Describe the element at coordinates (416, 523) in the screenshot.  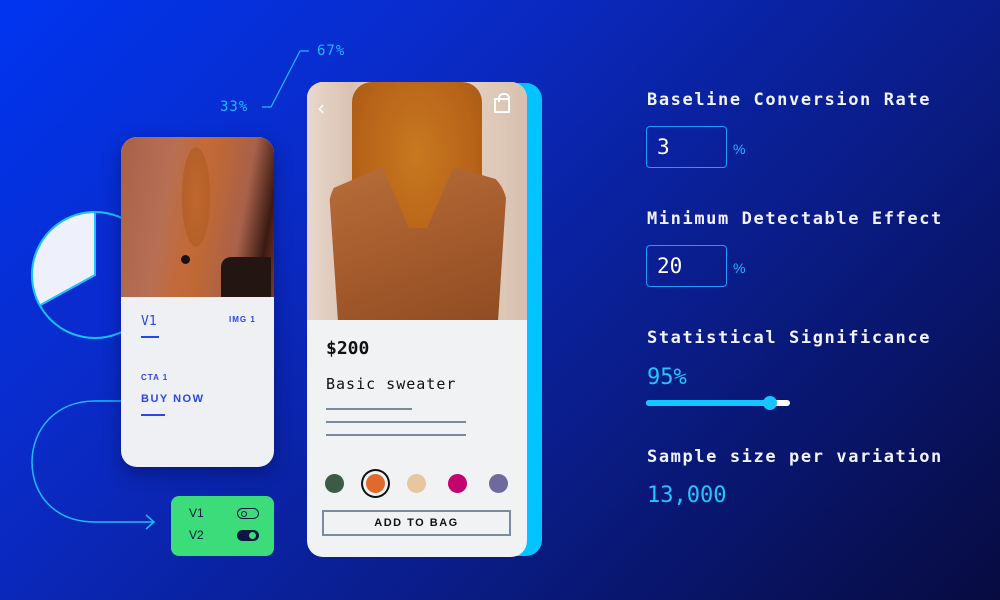
I see `add-to-bag-button: ADD TO BAG` at that location.